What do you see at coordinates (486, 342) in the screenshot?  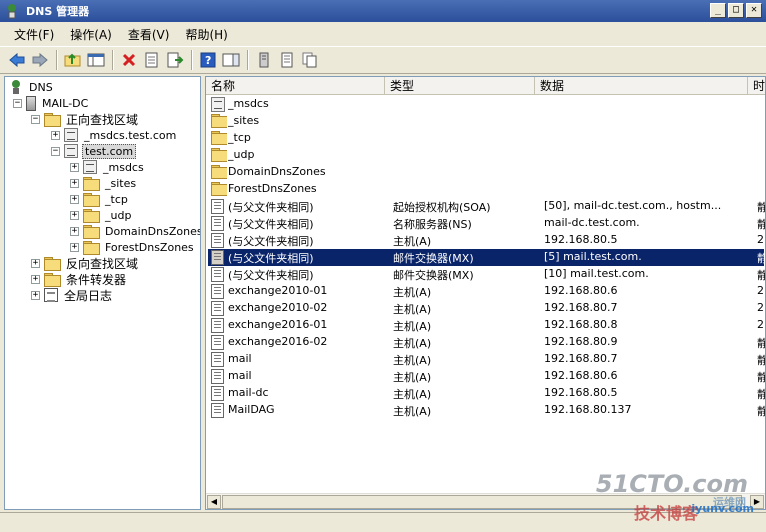 I see `record-row: exchange2016-02 主机(A) 192.168.80.9 静` at bounding box center [486, 342].